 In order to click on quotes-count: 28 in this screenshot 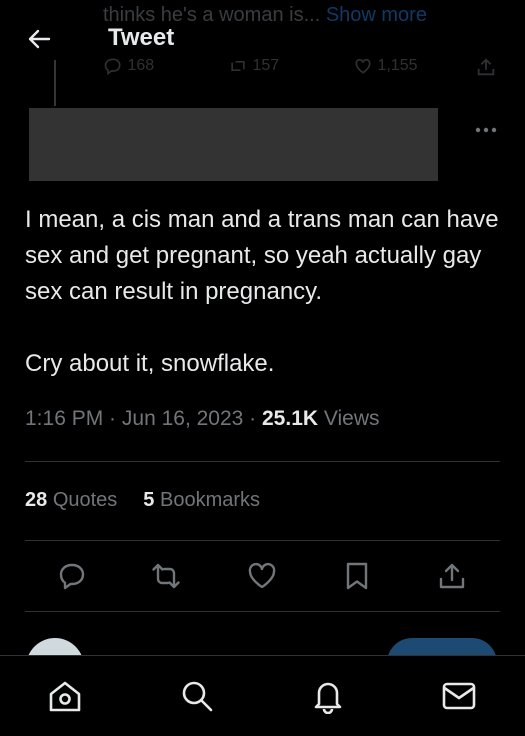, I will do `click(36, 500)`.